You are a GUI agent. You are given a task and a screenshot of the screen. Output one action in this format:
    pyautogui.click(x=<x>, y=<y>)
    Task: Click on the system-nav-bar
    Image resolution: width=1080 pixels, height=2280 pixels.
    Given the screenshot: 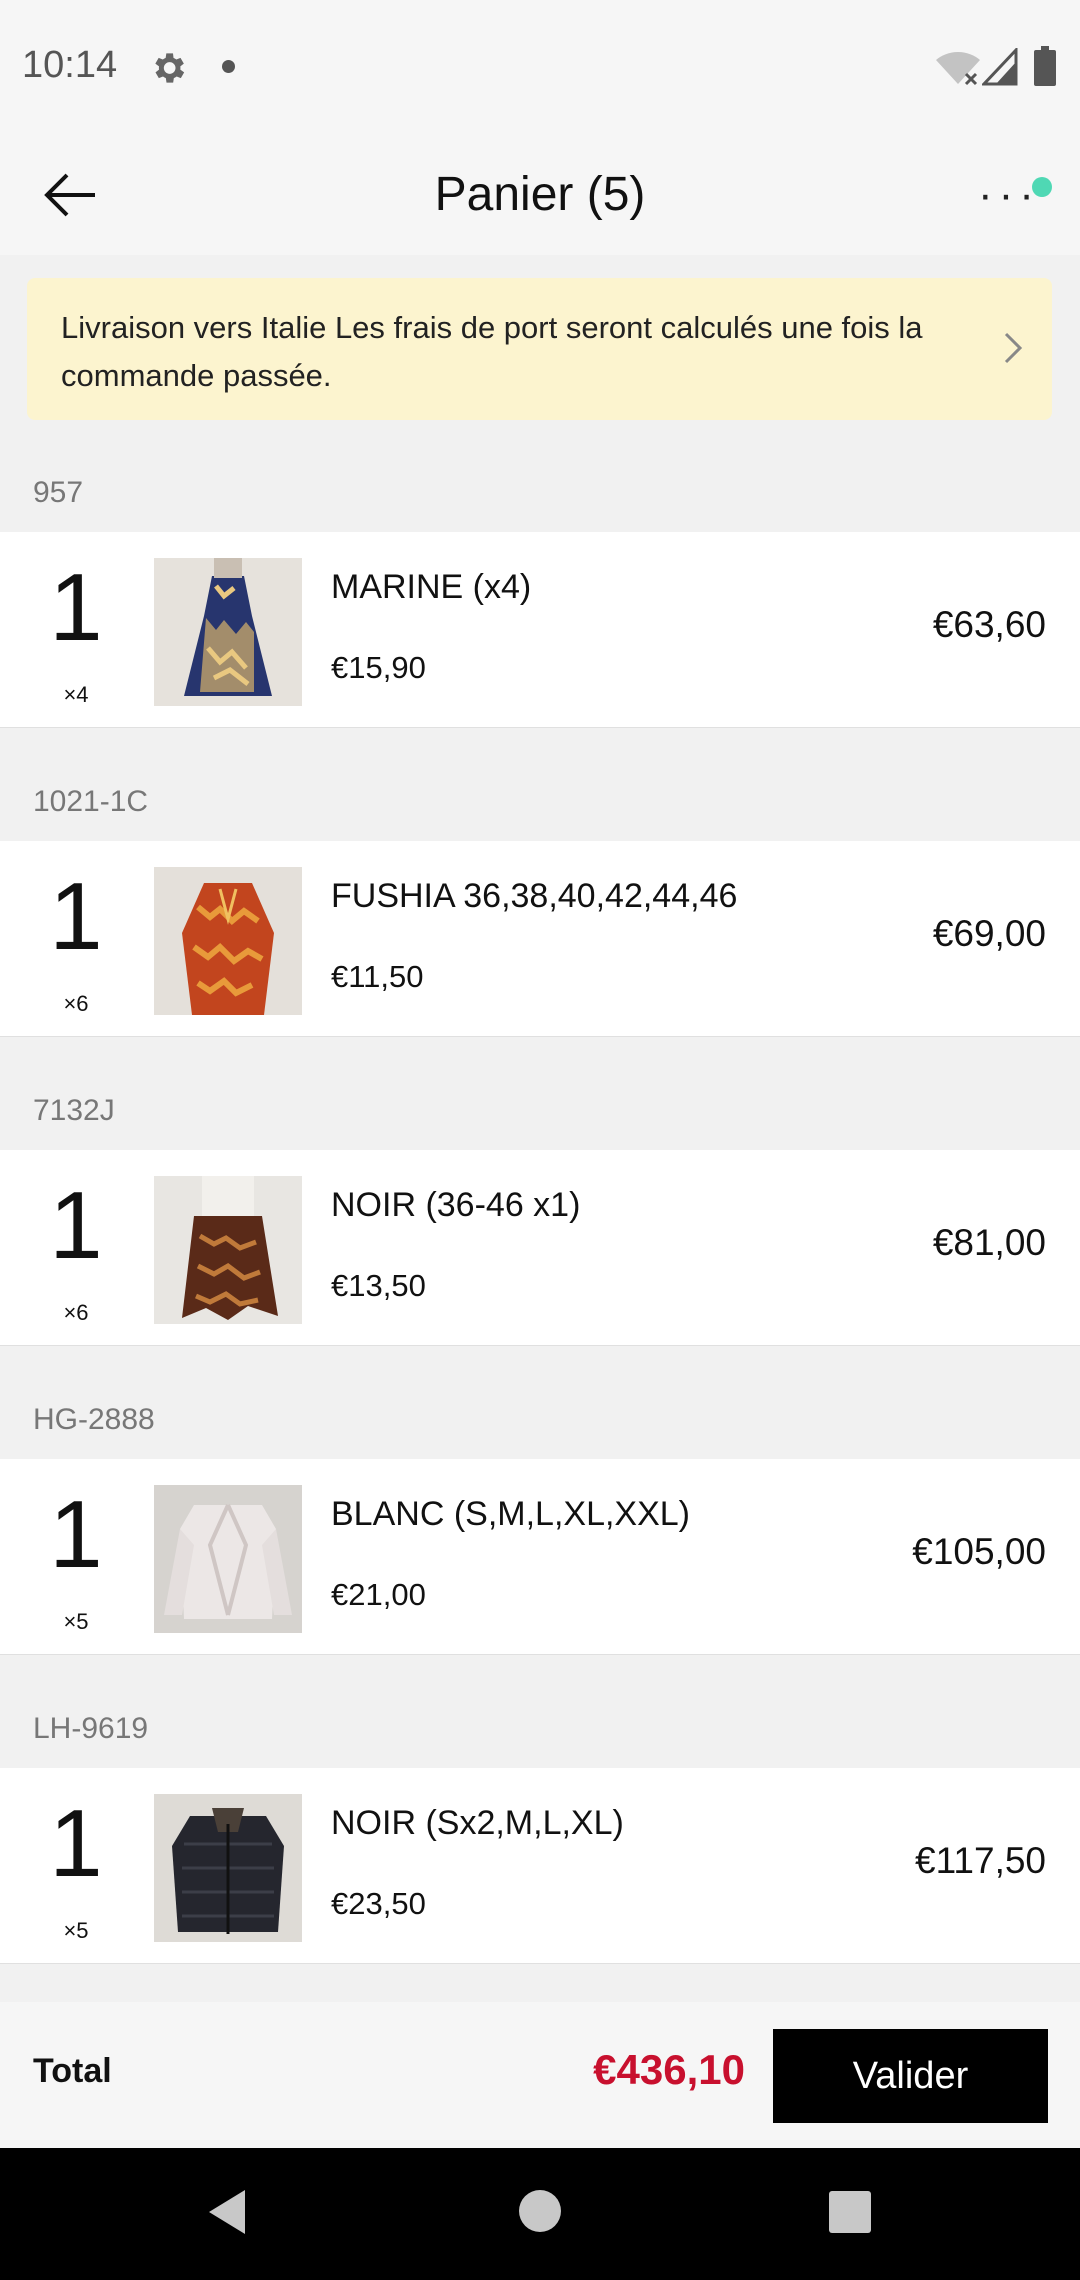 What is the action you would take?
    pyautogui.click(x=540, y=2214)
    